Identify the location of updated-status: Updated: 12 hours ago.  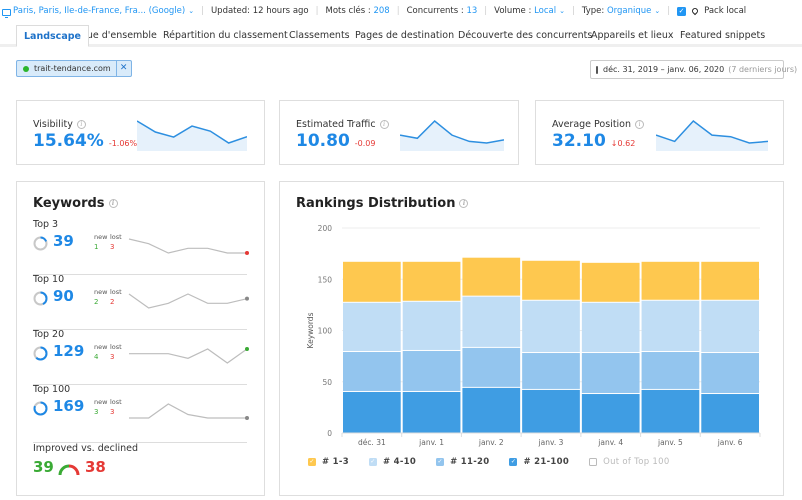
(259, 11).